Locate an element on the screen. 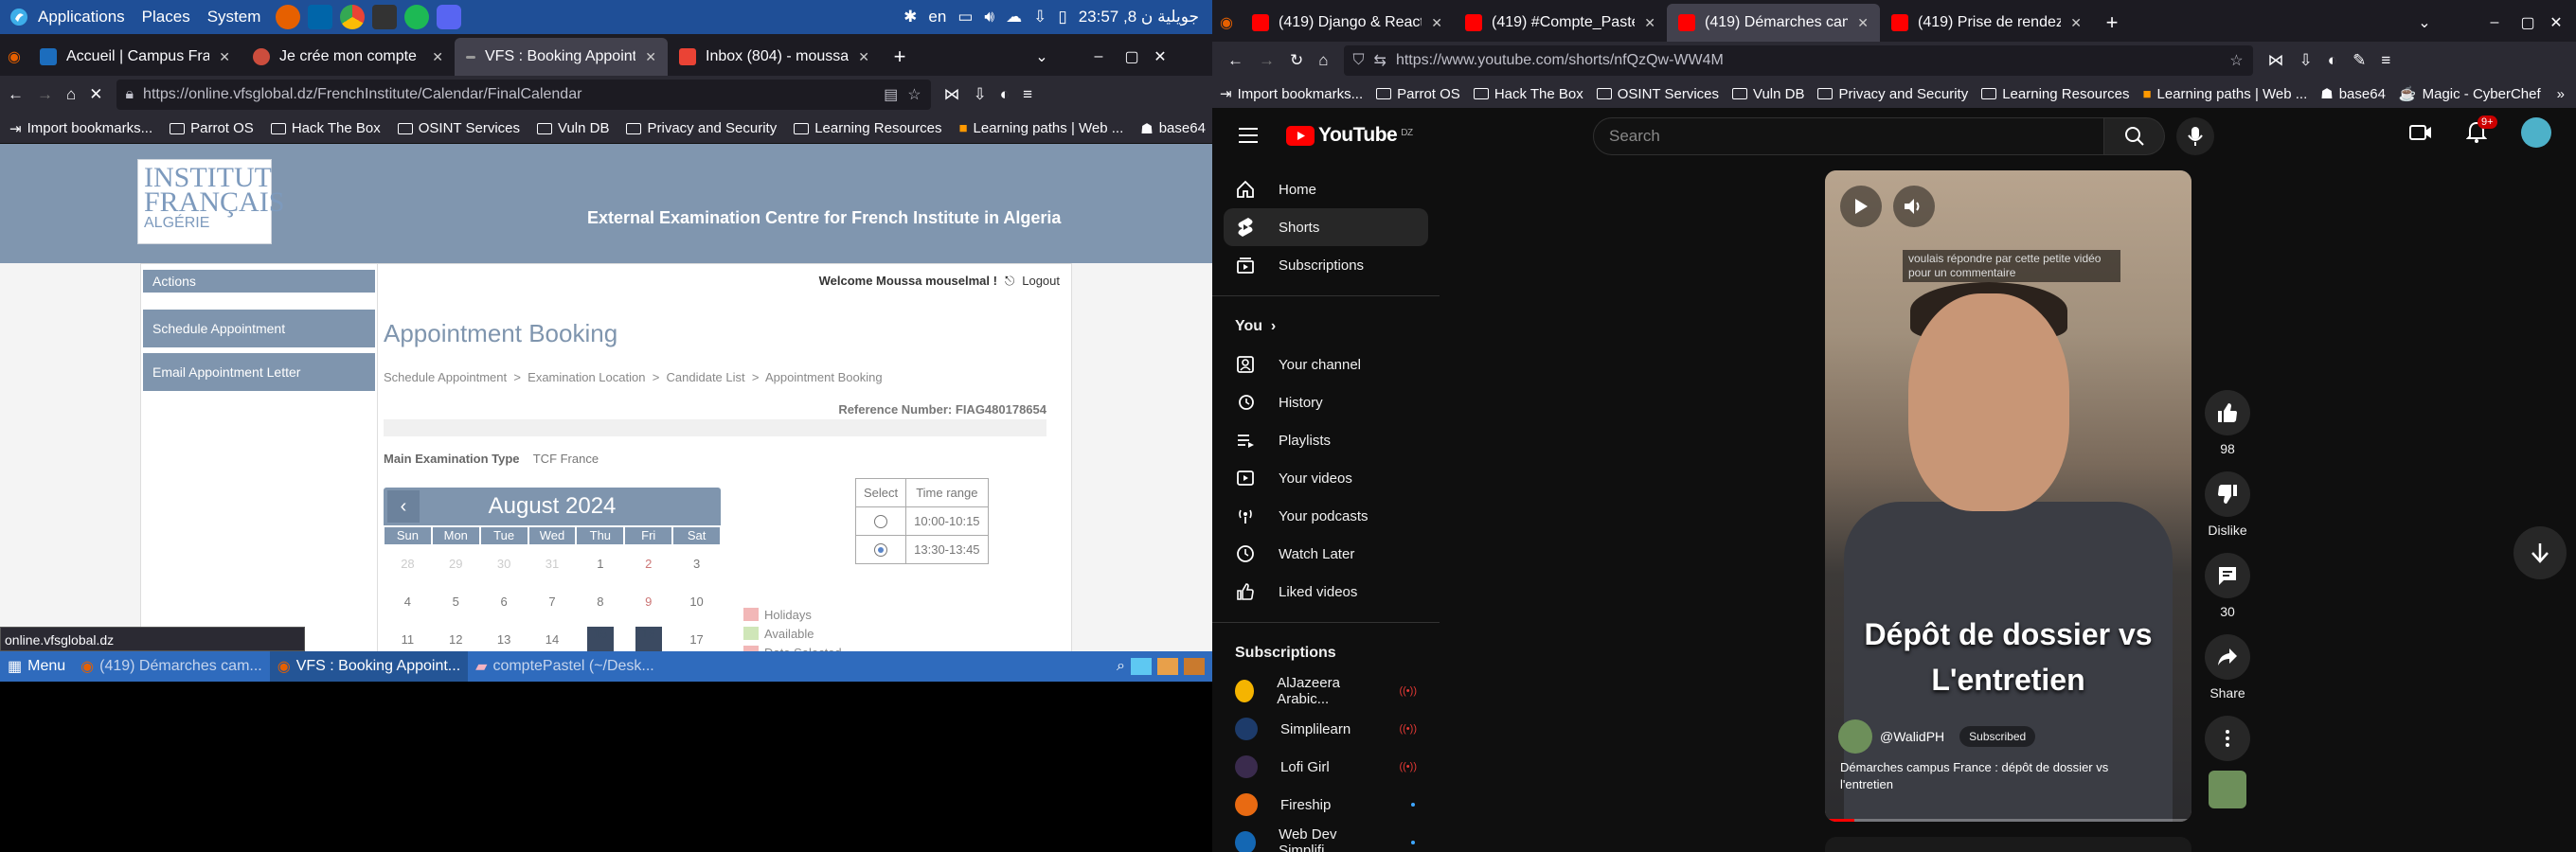 The image size is (2576, 852). like-button is located at coordinates (2227, 412).